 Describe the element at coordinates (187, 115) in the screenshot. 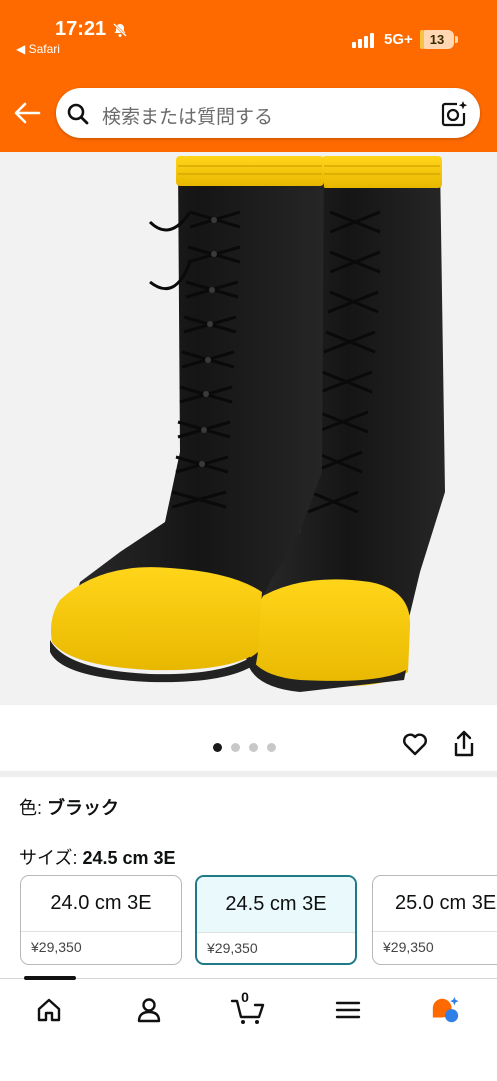

I see `search-input: 検索または質問する` at that location.